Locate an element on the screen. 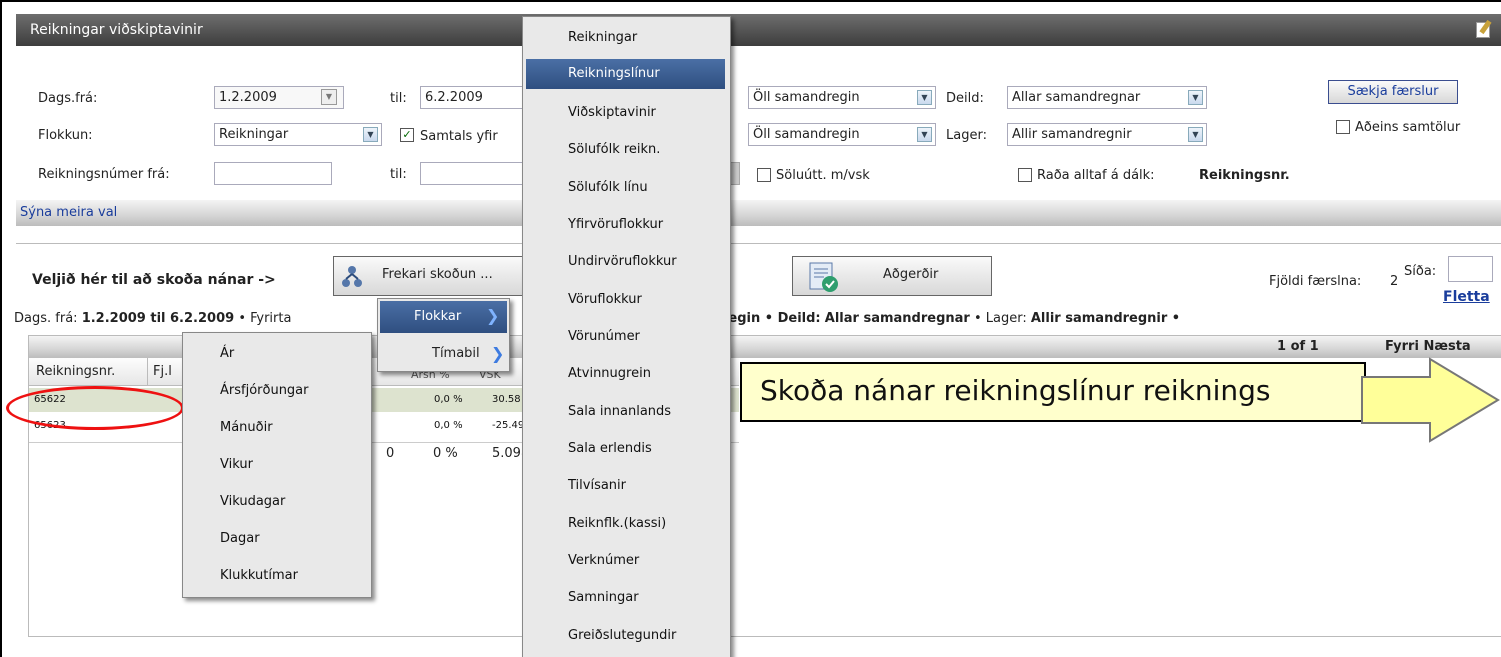 This screenshot has width=1501, height=657. date-from-value: 1.2.2009 is located at coordinates (248, 97).